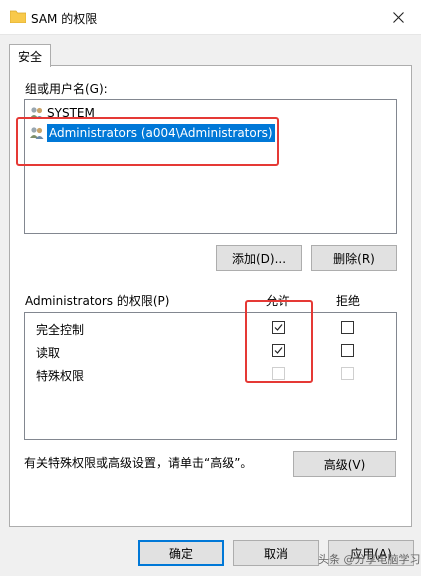 Image resolution: width=421 pixels, height=576 pixels. I want to click on cancel-button: 取消, so click(276, 553).